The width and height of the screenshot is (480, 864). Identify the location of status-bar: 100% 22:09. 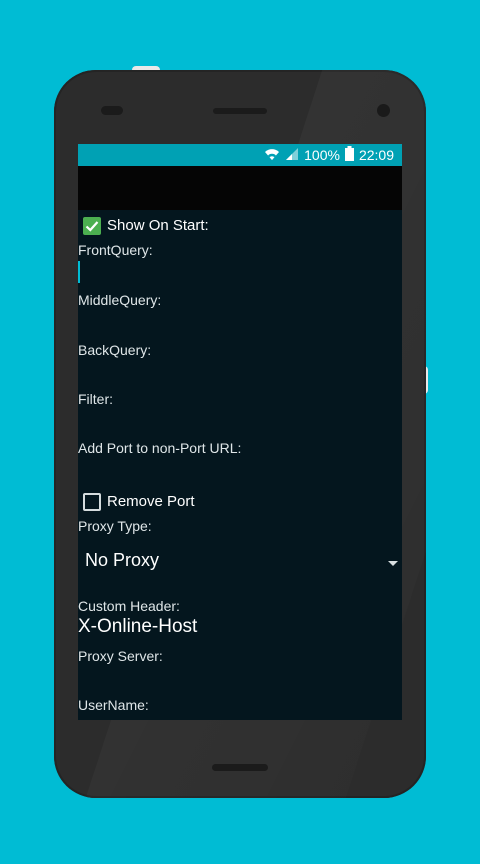
(240, 155).